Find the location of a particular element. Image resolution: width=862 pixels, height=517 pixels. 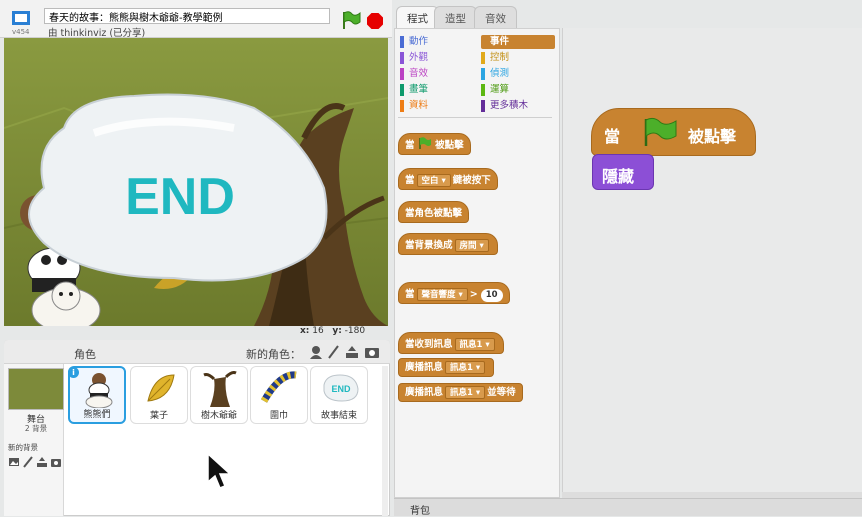

sensor-dropdown: 聲音響度 ▾ is located at coordinates (442, 294).